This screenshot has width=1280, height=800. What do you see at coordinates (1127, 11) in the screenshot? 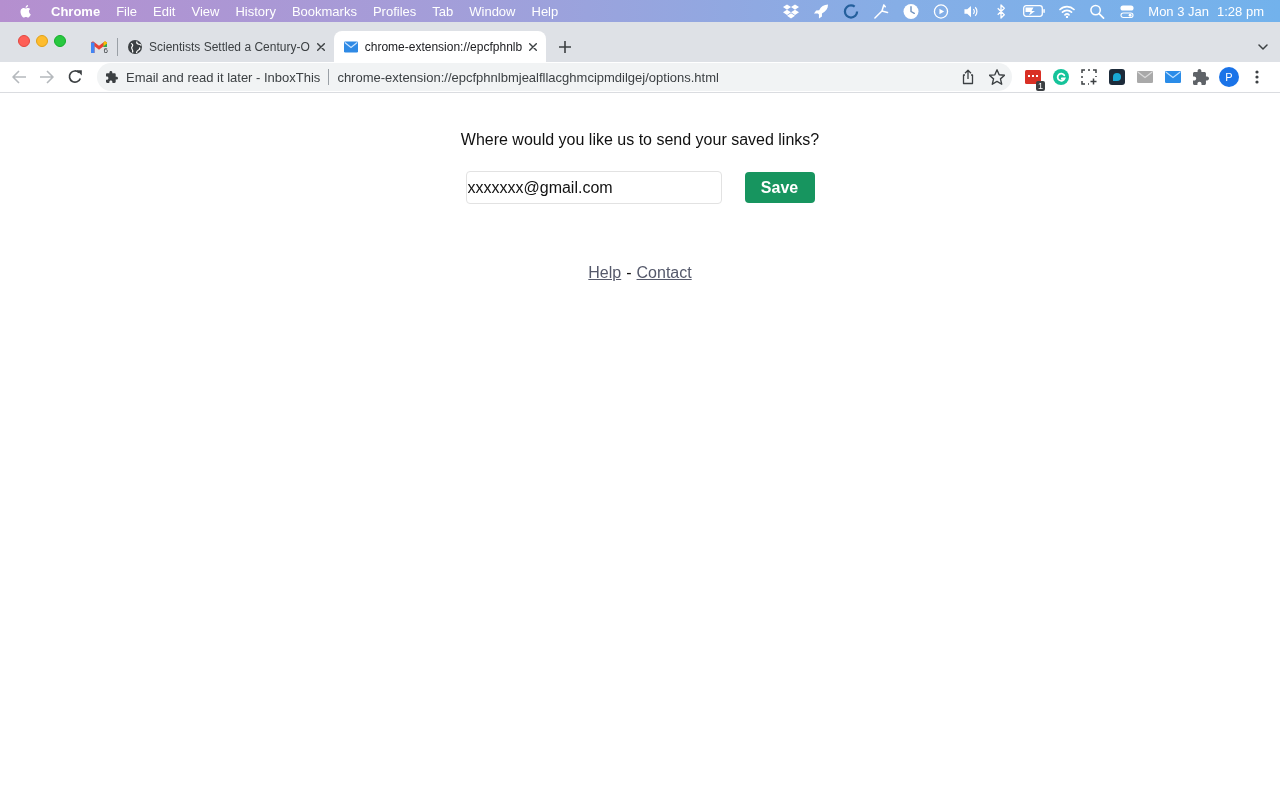
I see `toggles-icon` at bounding box center [1127, 11].